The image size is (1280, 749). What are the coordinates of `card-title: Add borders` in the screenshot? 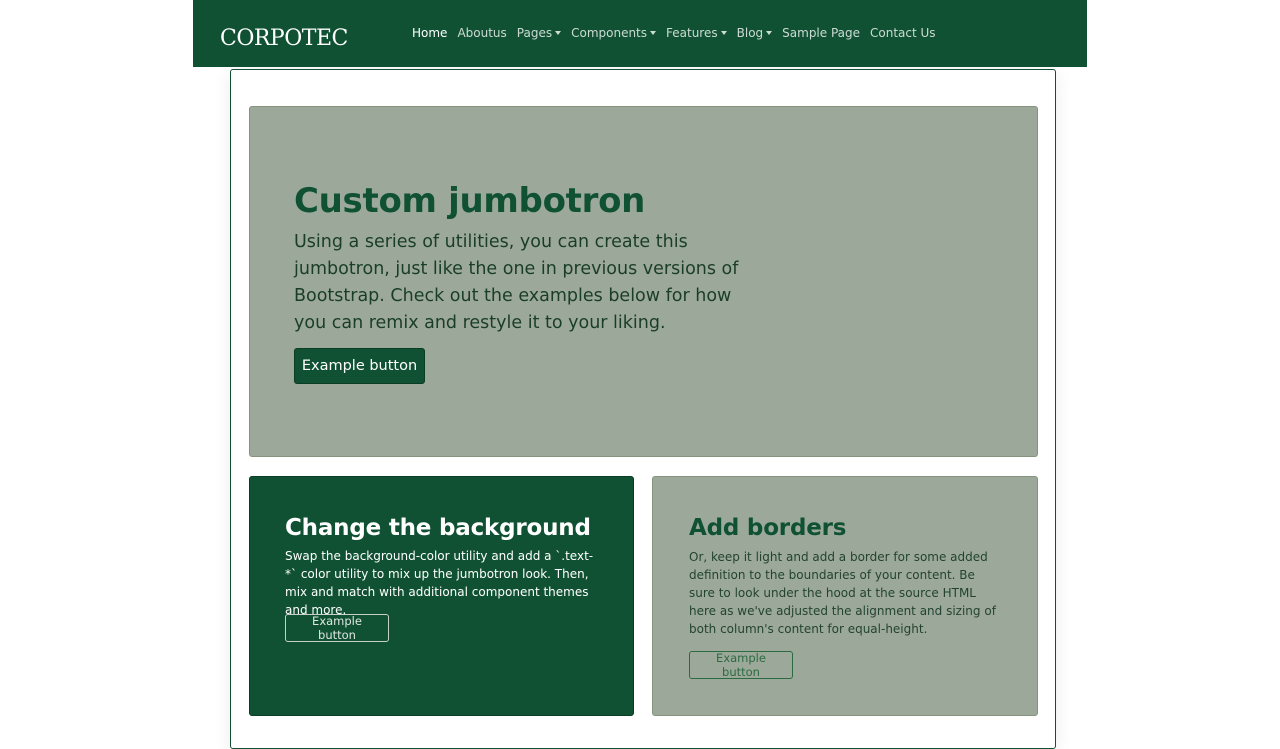 It's located at (768, 528).